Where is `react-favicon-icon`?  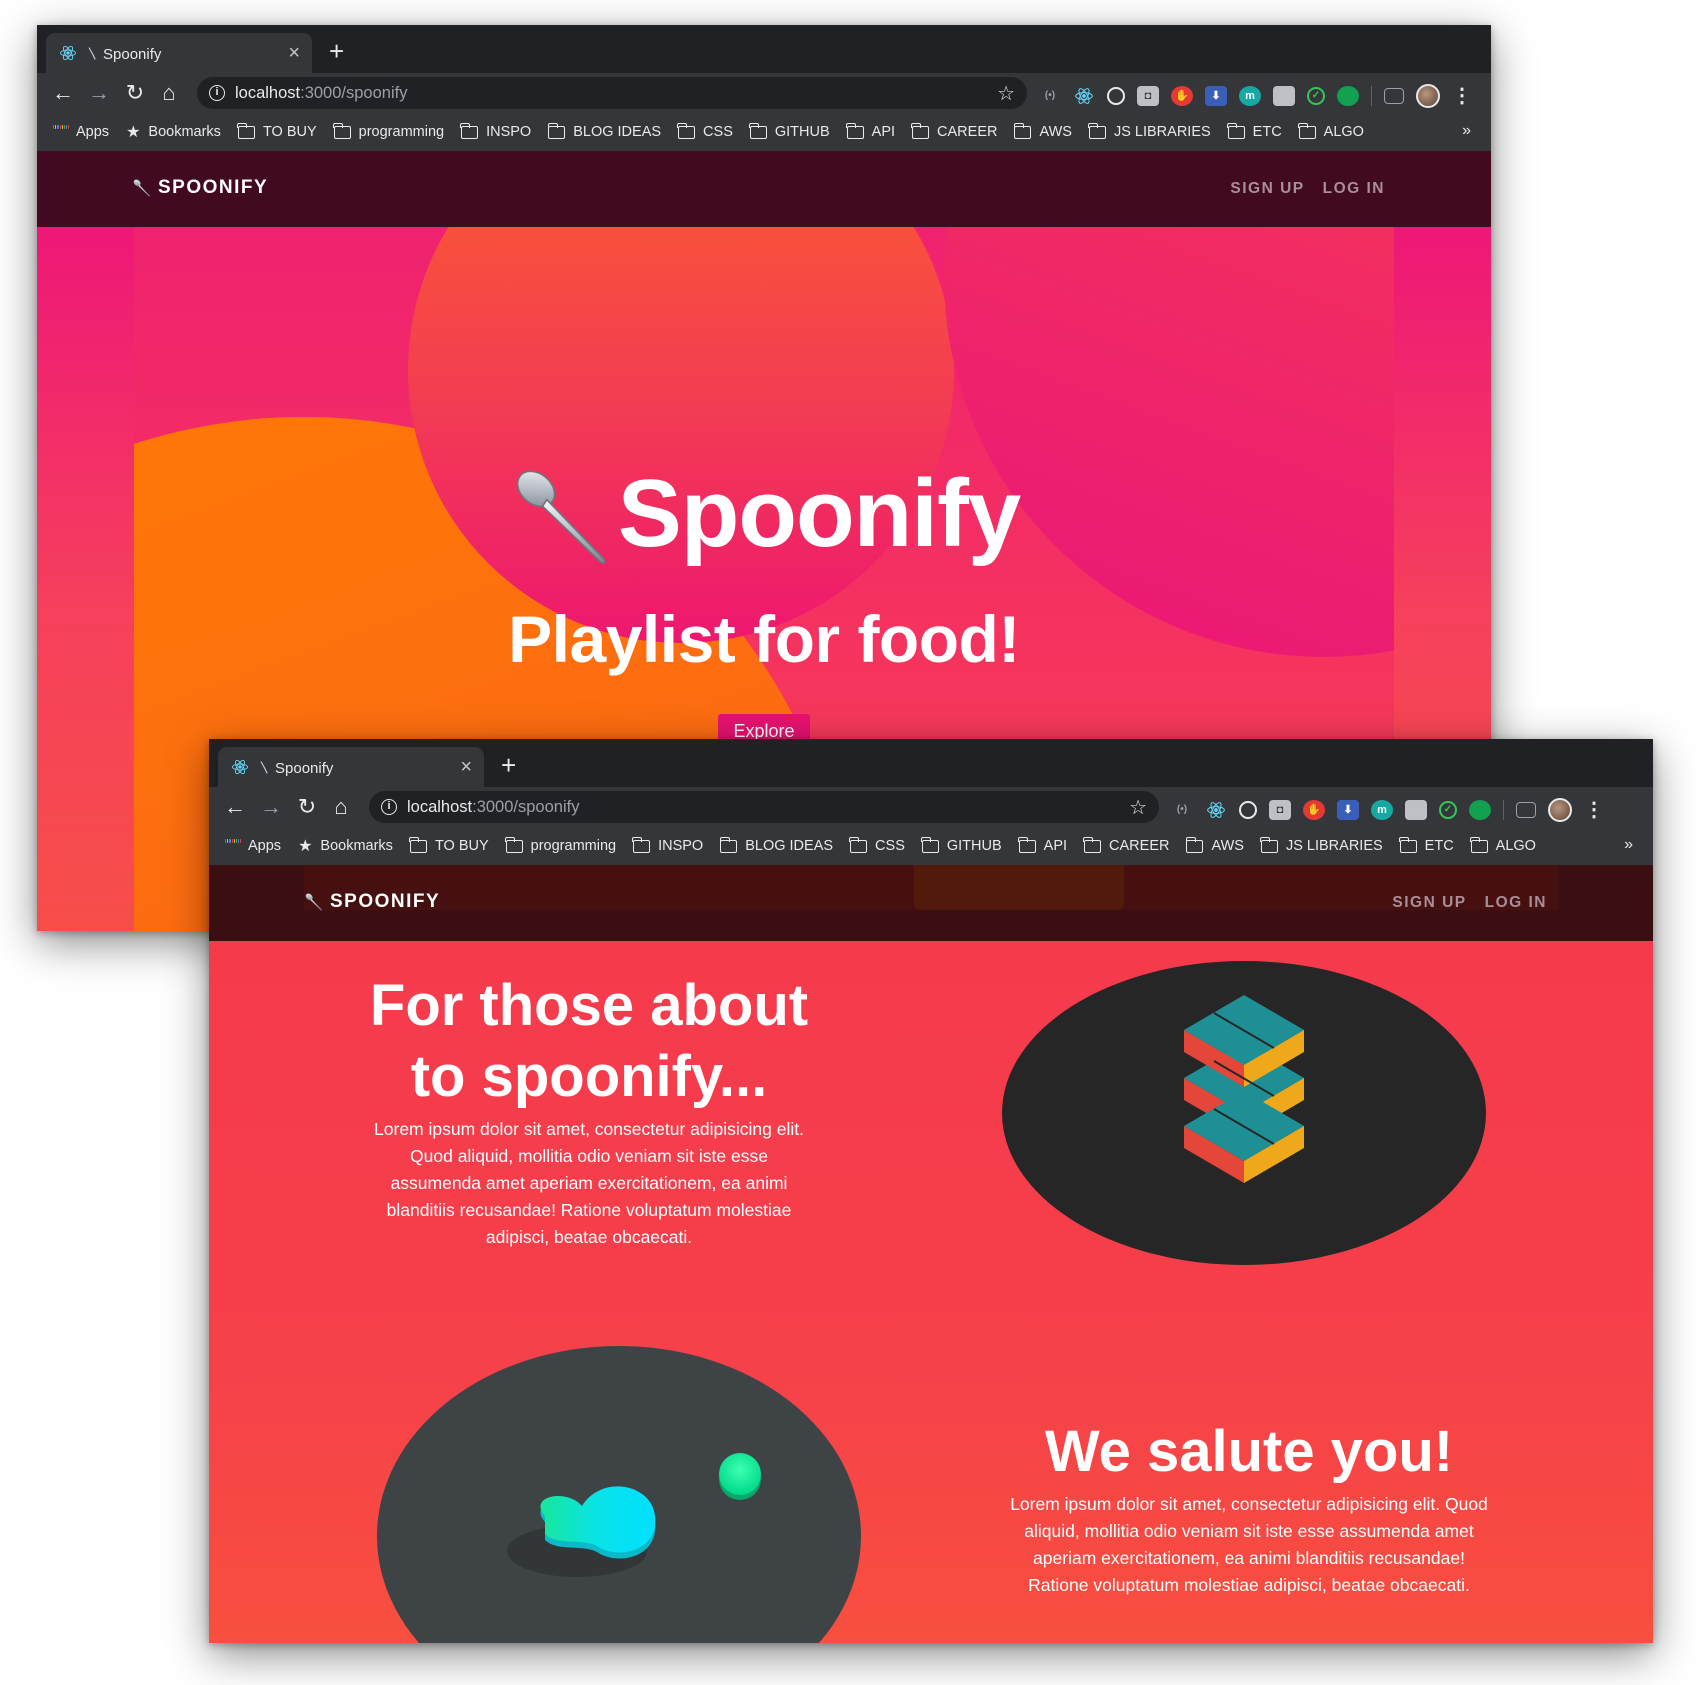
react-favicon-icon is located at coordinates (68, 53).